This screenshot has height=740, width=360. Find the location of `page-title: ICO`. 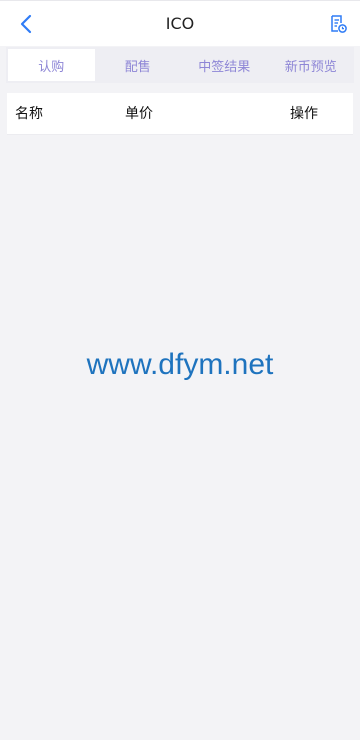

page-title: ICO is located at coordinates (180, 23).